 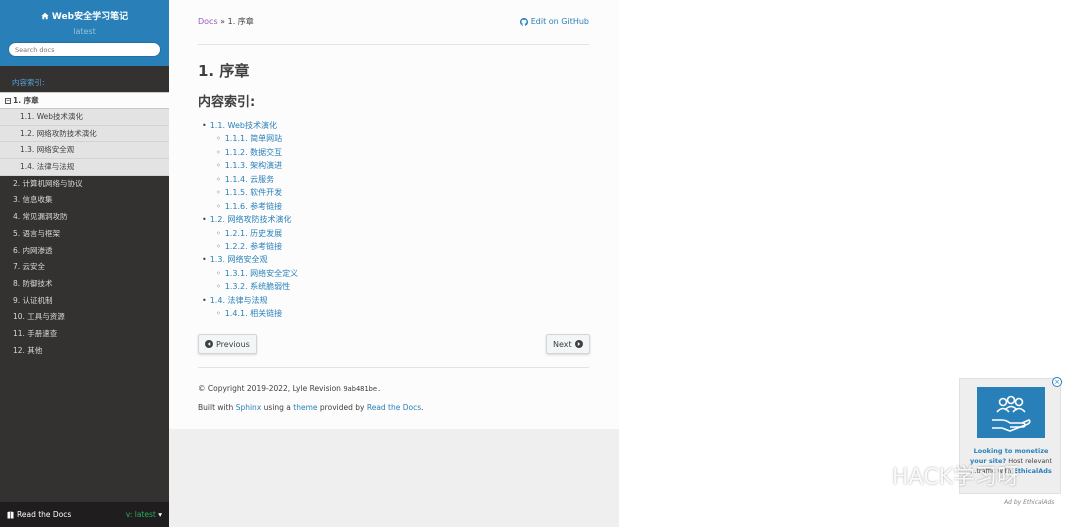 What do you see at coordinates (84, 151) in the screenshot?
I see `sidebar-subitem: 1.3. 网络安全观` at bounding box center [84, 151].